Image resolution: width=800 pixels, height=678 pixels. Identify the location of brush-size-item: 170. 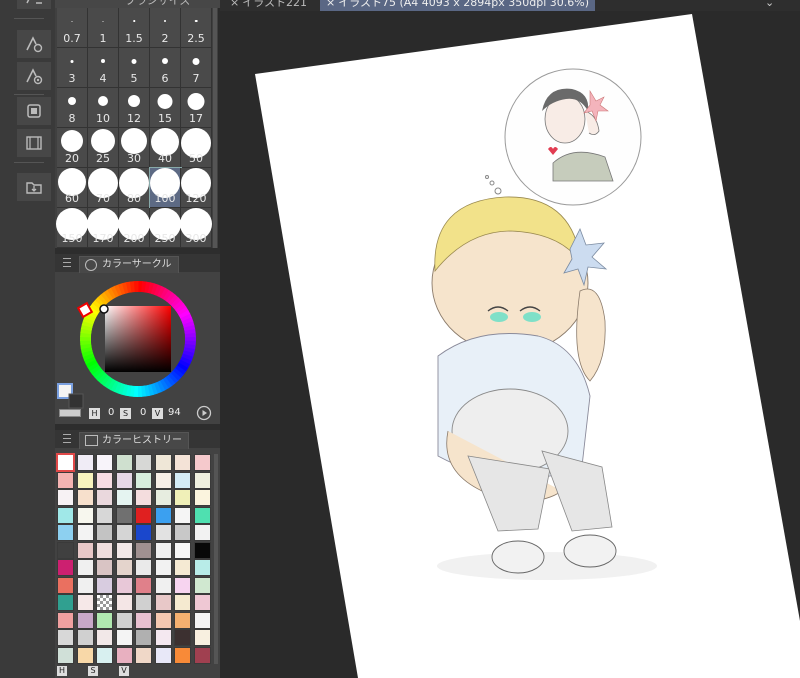
(103, 228).